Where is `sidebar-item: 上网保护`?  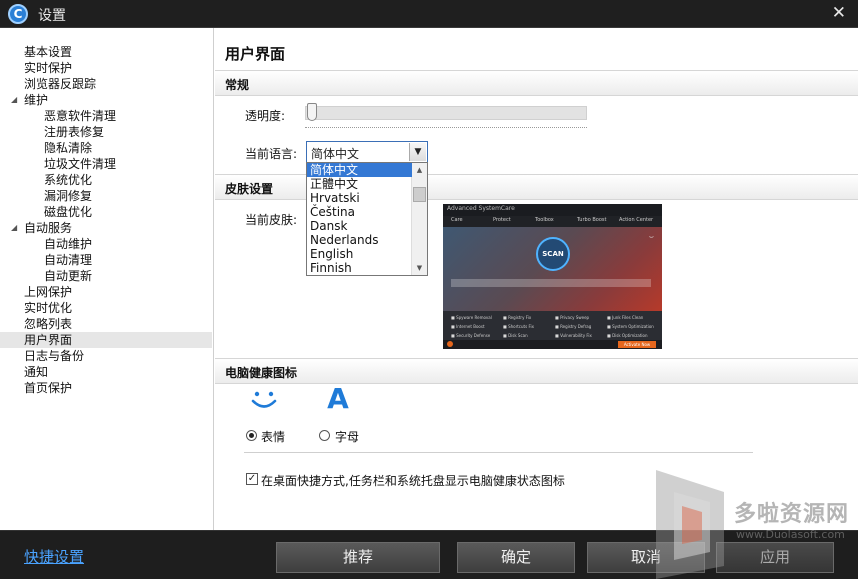 sidebar-item: 上网保护 is located at coordinates (106, 292).